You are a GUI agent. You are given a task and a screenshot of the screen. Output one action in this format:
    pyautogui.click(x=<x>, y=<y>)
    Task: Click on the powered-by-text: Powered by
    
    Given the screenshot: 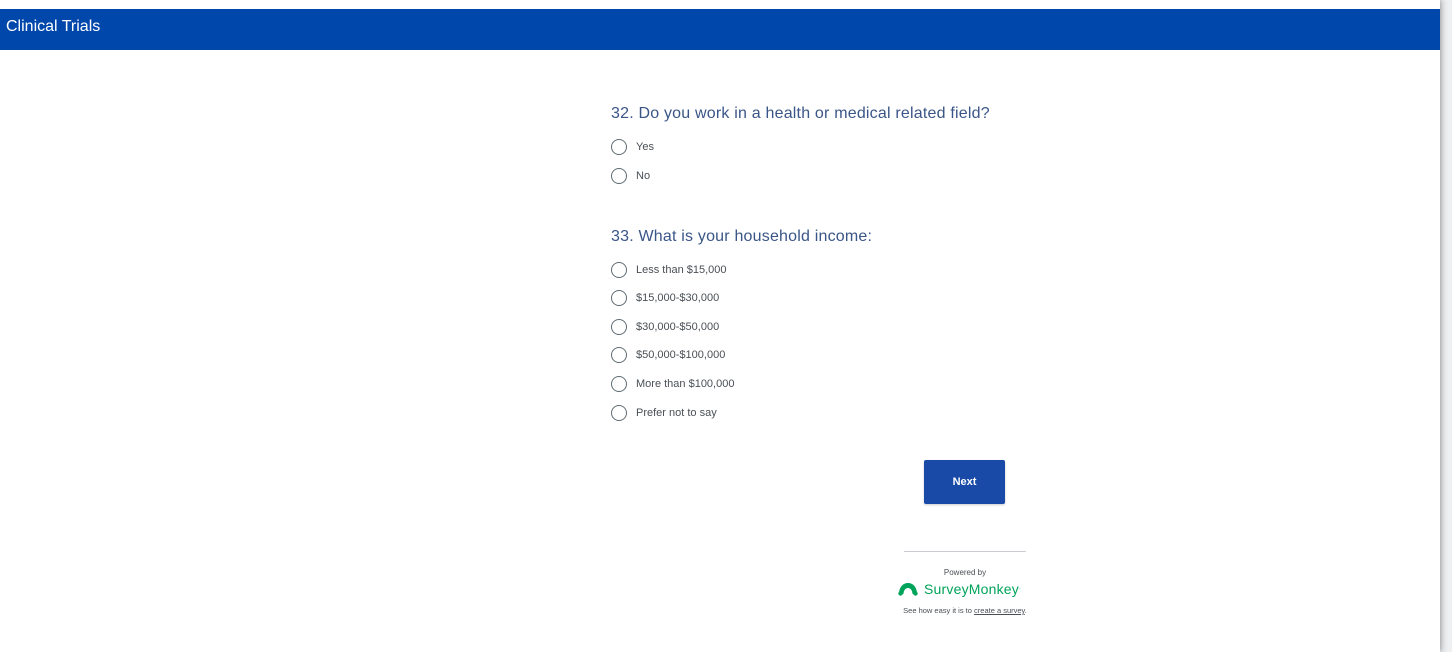 What is the action you would take?
    pyautogui.click(x=965, y=572)
    